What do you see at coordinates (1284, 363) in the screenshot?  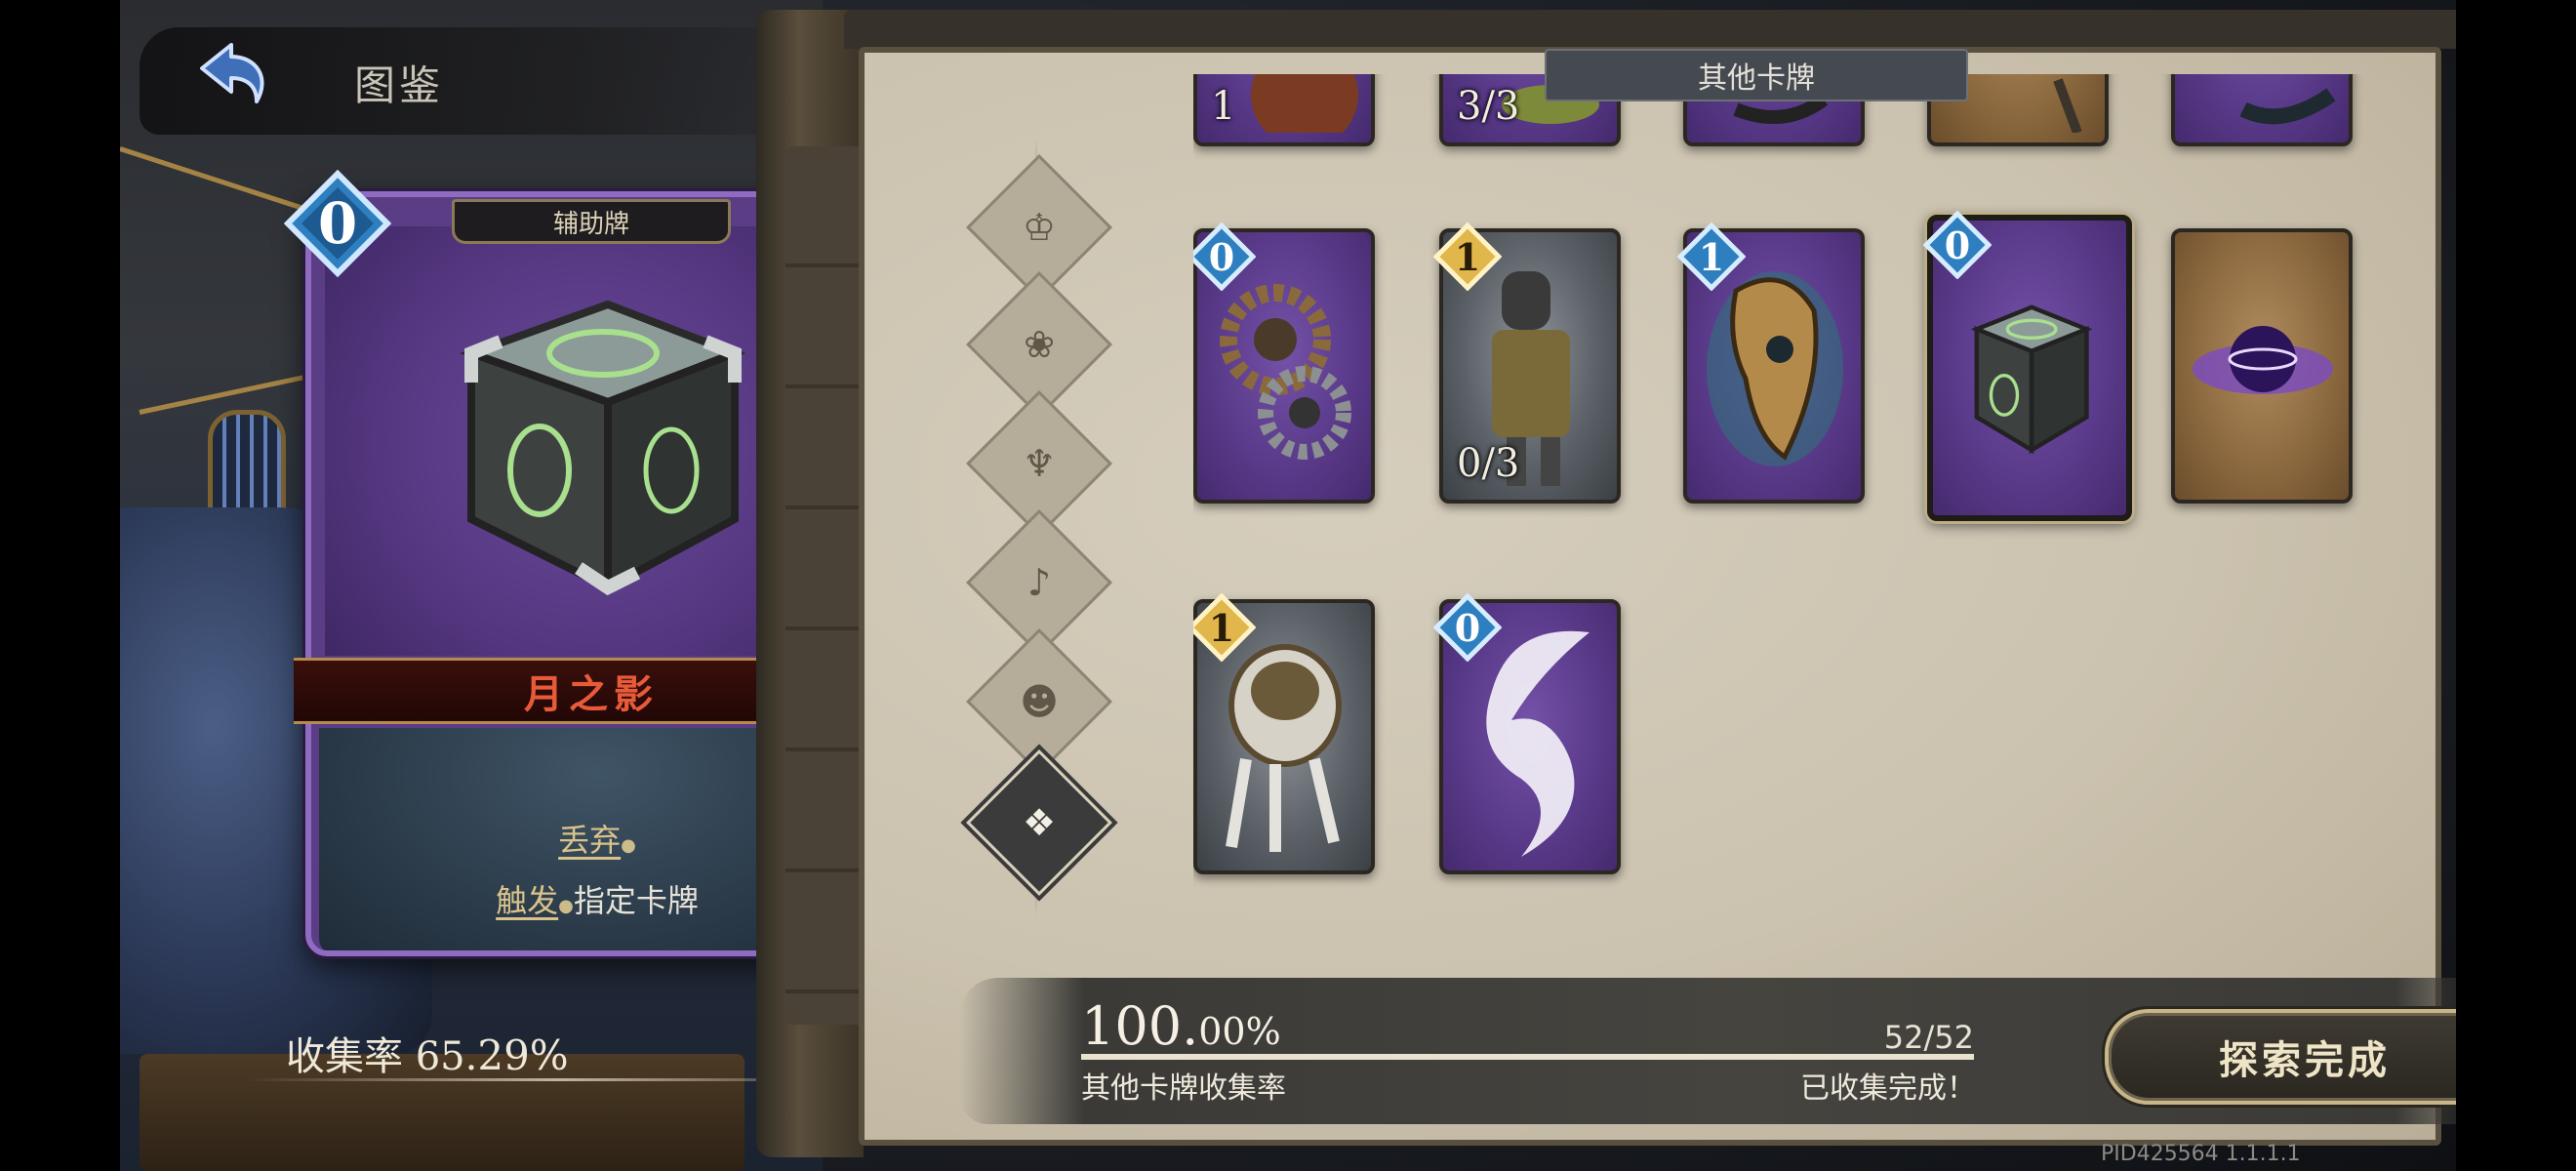 I see `card-gears: 0` at bounding box center [1284, 363].